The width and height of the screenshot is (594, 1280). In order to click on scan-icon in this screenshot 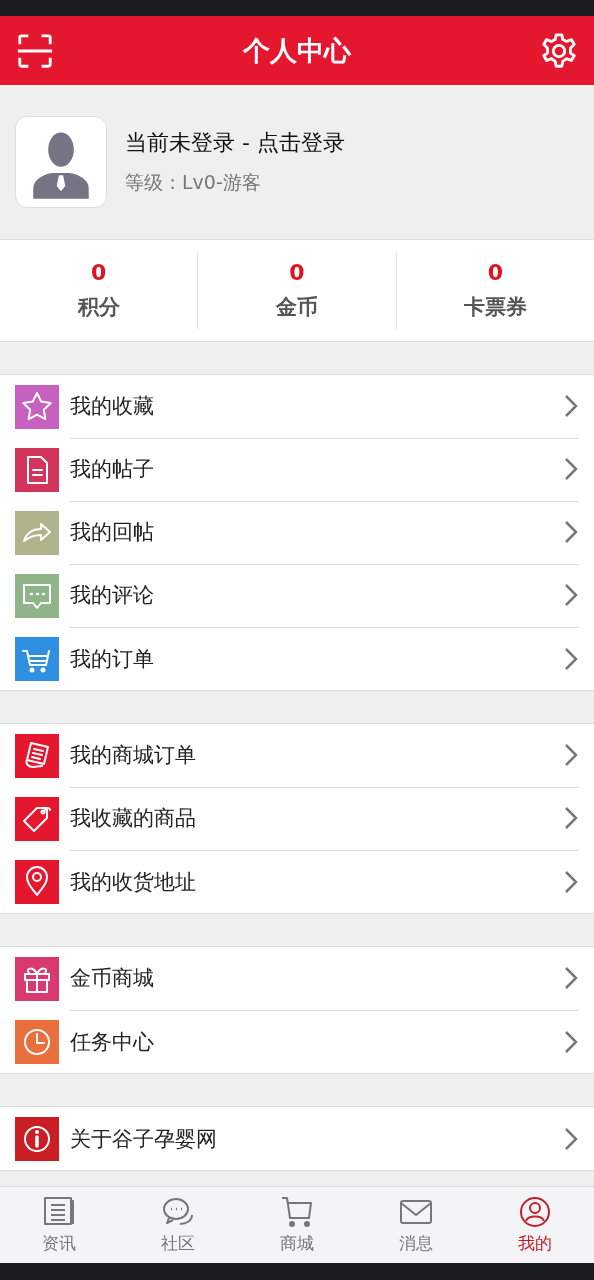, I will do `click(35, 50)`.